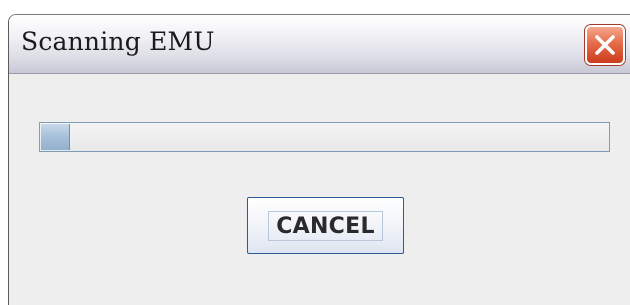 The image size is (630, 305). I want to click on window-title: Scanning EMU, so click(118, 41).